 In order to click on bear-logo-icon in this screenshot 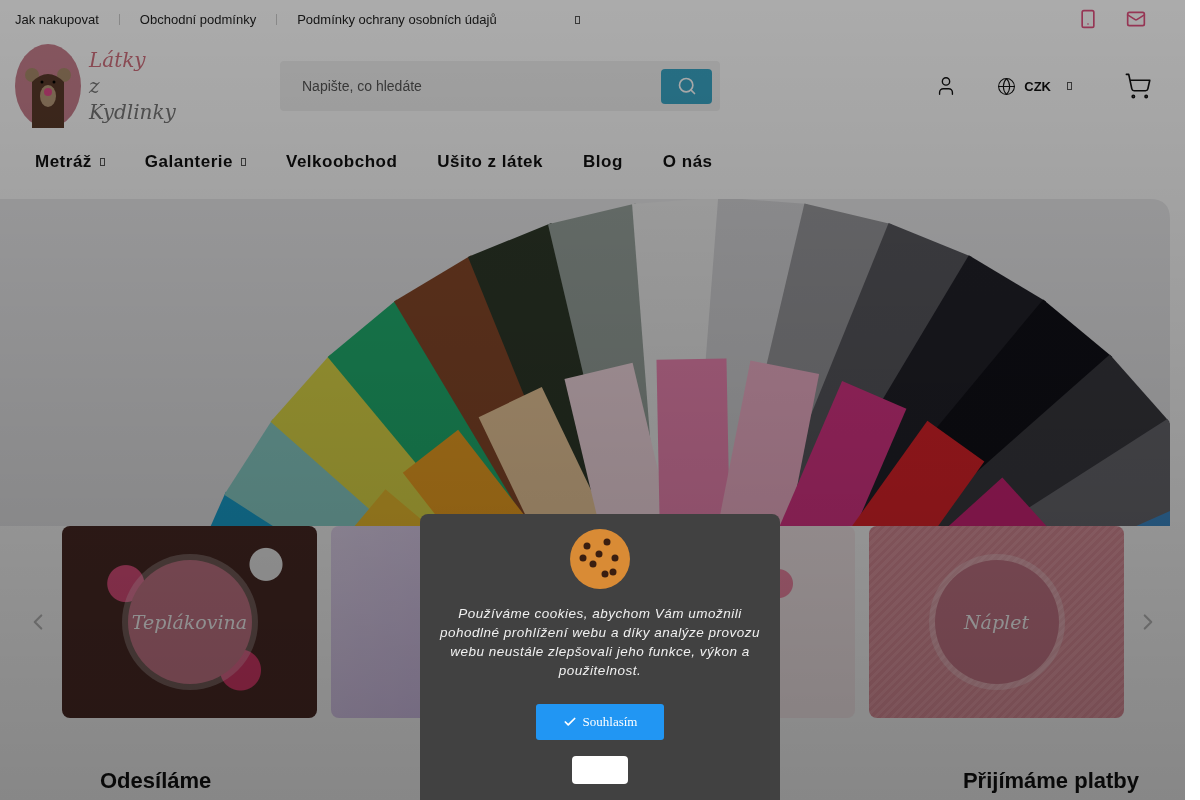, I will do `click(48, 86)`.